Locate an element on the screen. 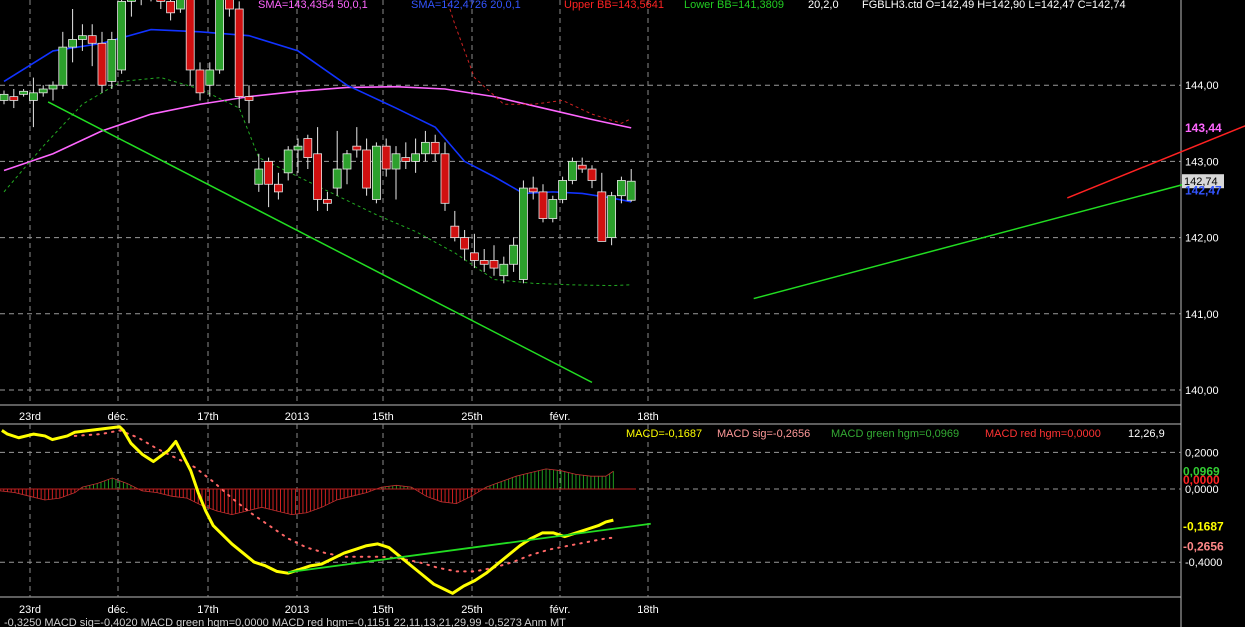  price-y-tick-label: 140,00 is located at coordinates (1202, 391).